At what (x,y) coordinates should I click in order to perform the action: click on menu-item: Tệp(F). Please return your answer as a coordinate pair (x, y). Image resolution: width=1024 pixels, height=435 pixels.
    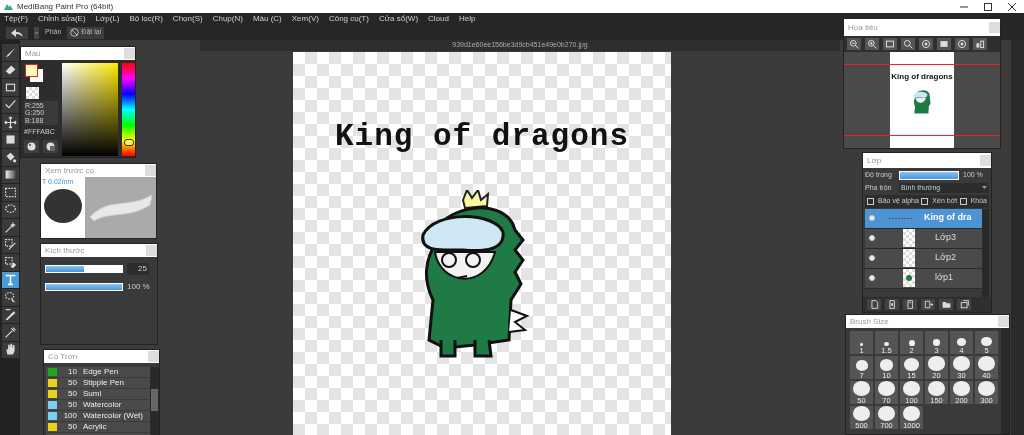
    Looking at the image, I should click on (16, 19).